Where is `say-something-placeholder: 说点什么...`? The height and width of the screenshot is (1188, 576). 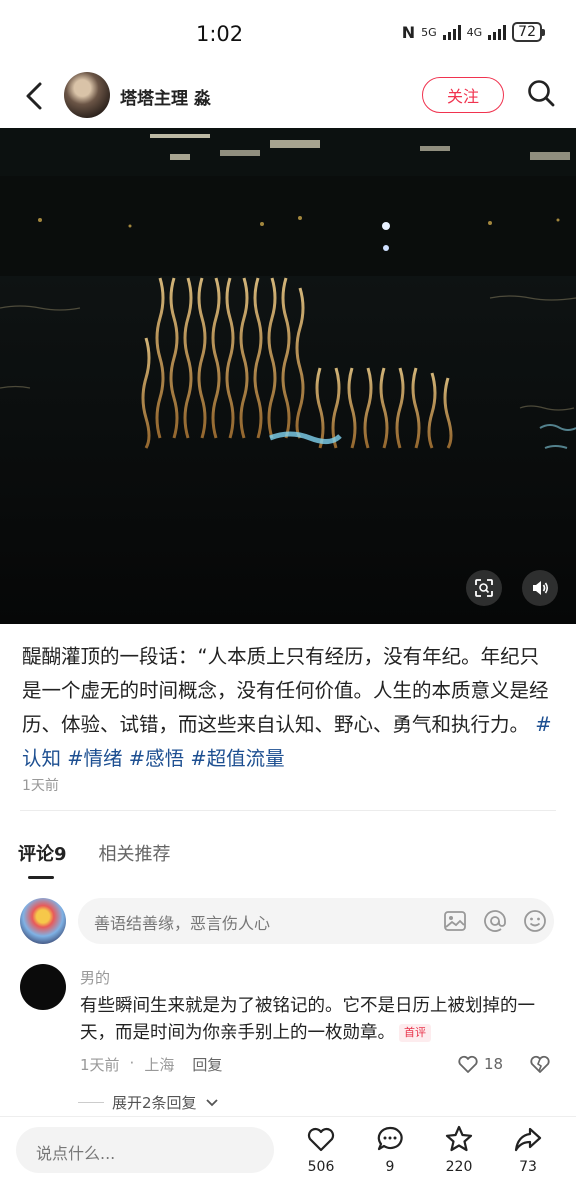 say-something-placeholder: 说点什么... is located at coordinates (76, 1153).